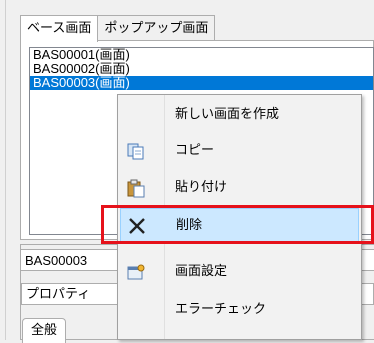 This screenshot has height=343, width=374. I want to click on tab-popup-screen: ポップアップ画面, so click(156, 28).